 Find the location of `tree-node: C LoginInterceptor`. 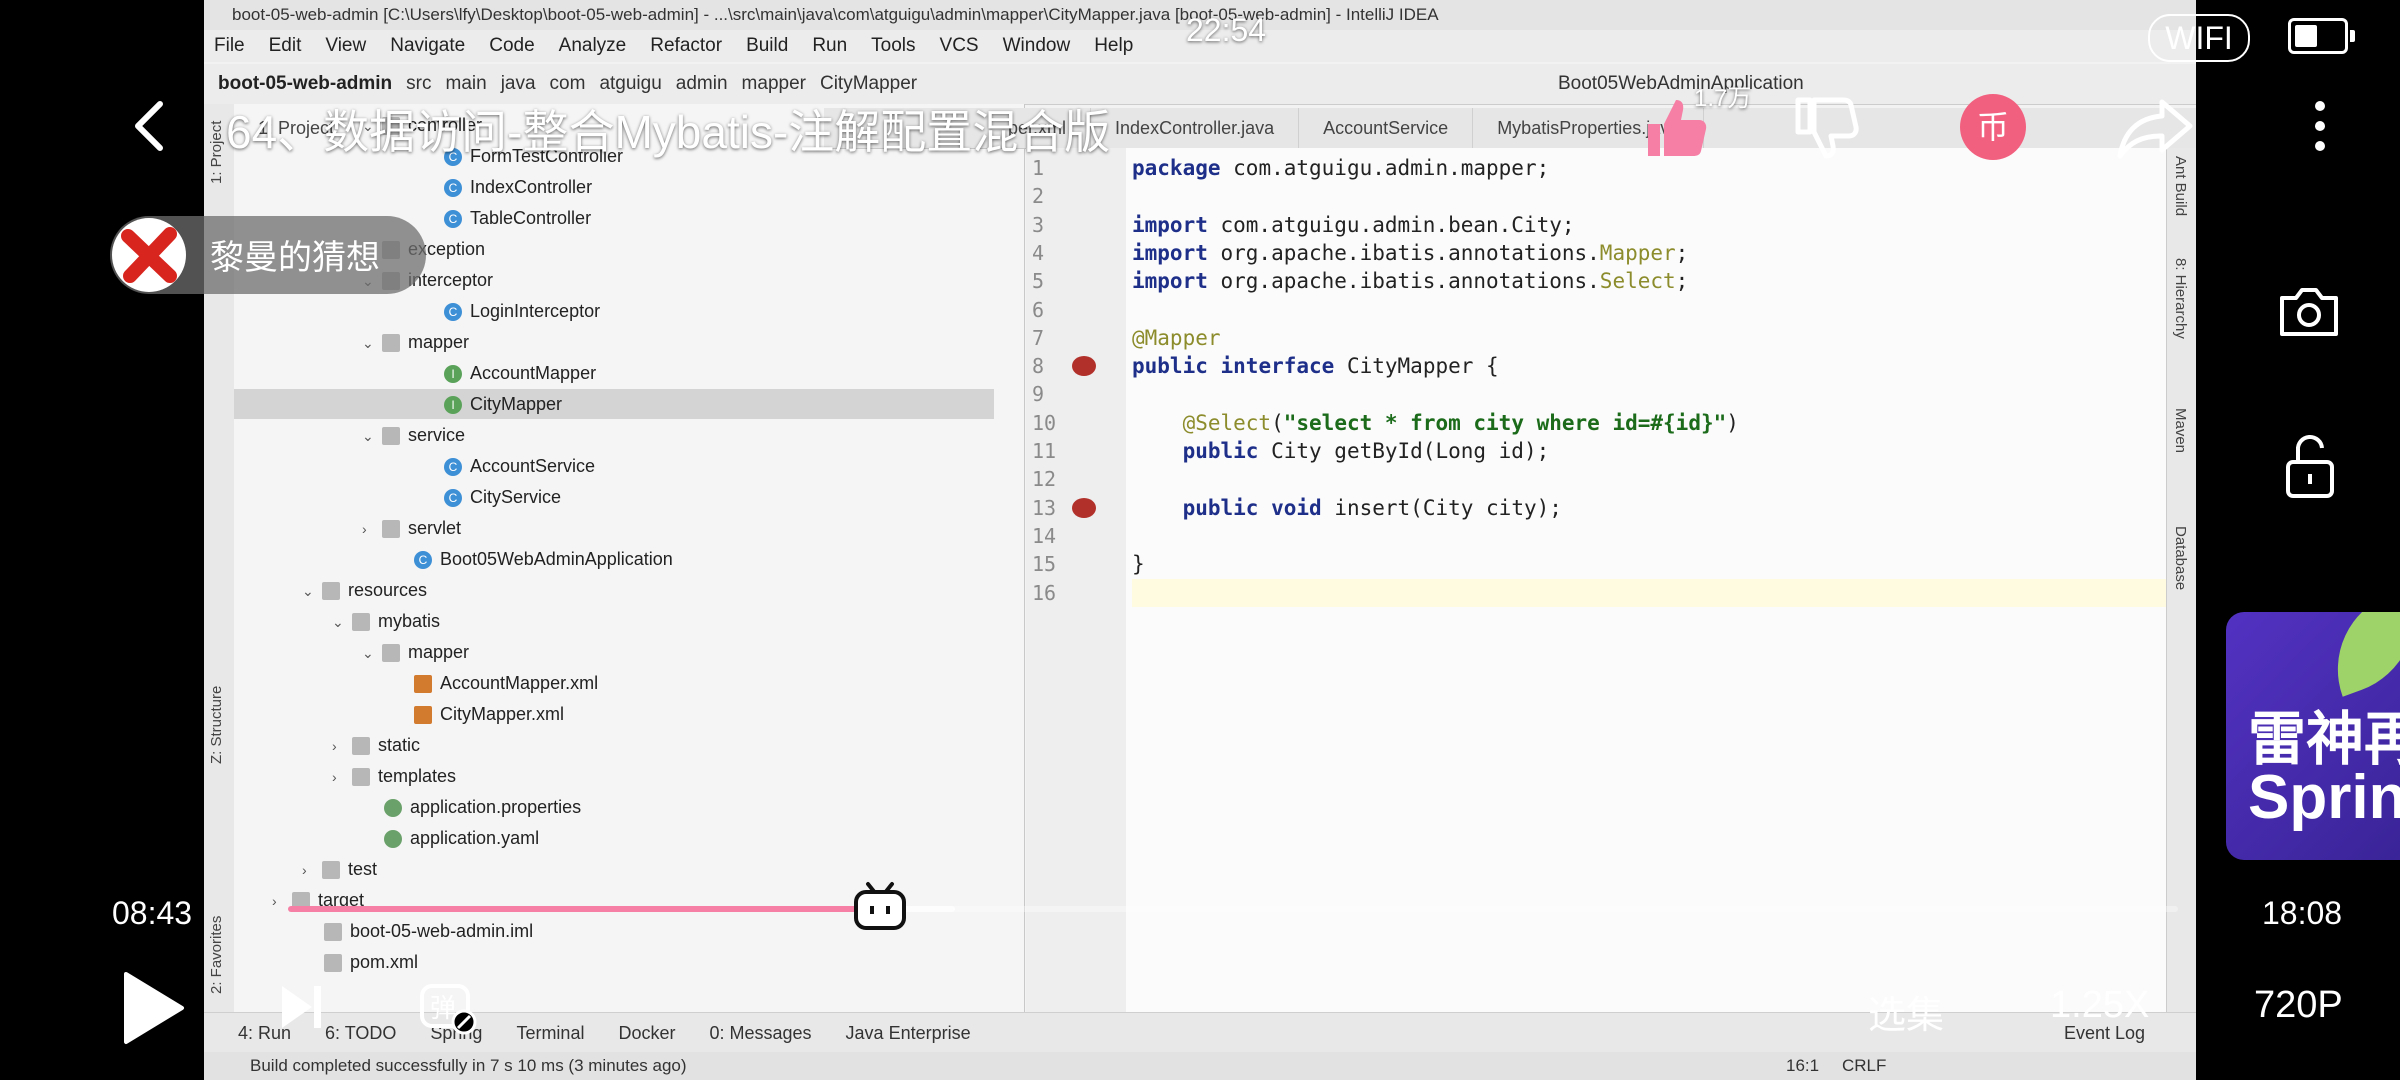

tree-node: C LoginInterceptor is located at coordinates (614, 311).